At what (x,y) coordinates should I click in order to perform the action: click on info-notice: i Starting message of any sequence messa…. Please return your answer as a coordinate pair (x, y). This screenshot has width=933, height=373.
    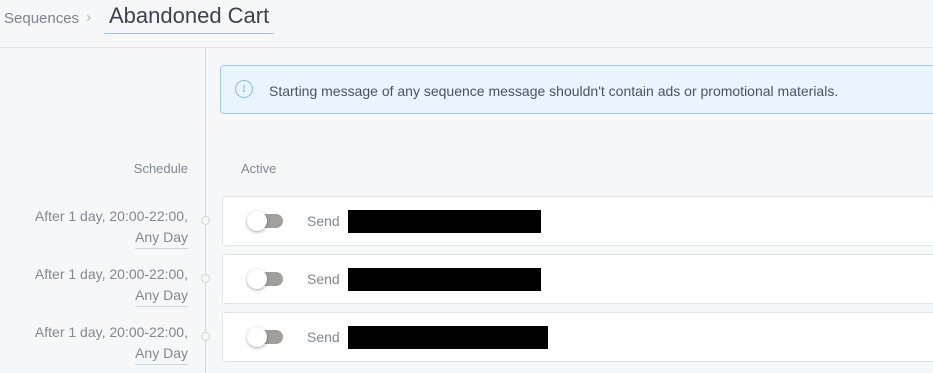
    Looking at the image, I should click on (576, 89).